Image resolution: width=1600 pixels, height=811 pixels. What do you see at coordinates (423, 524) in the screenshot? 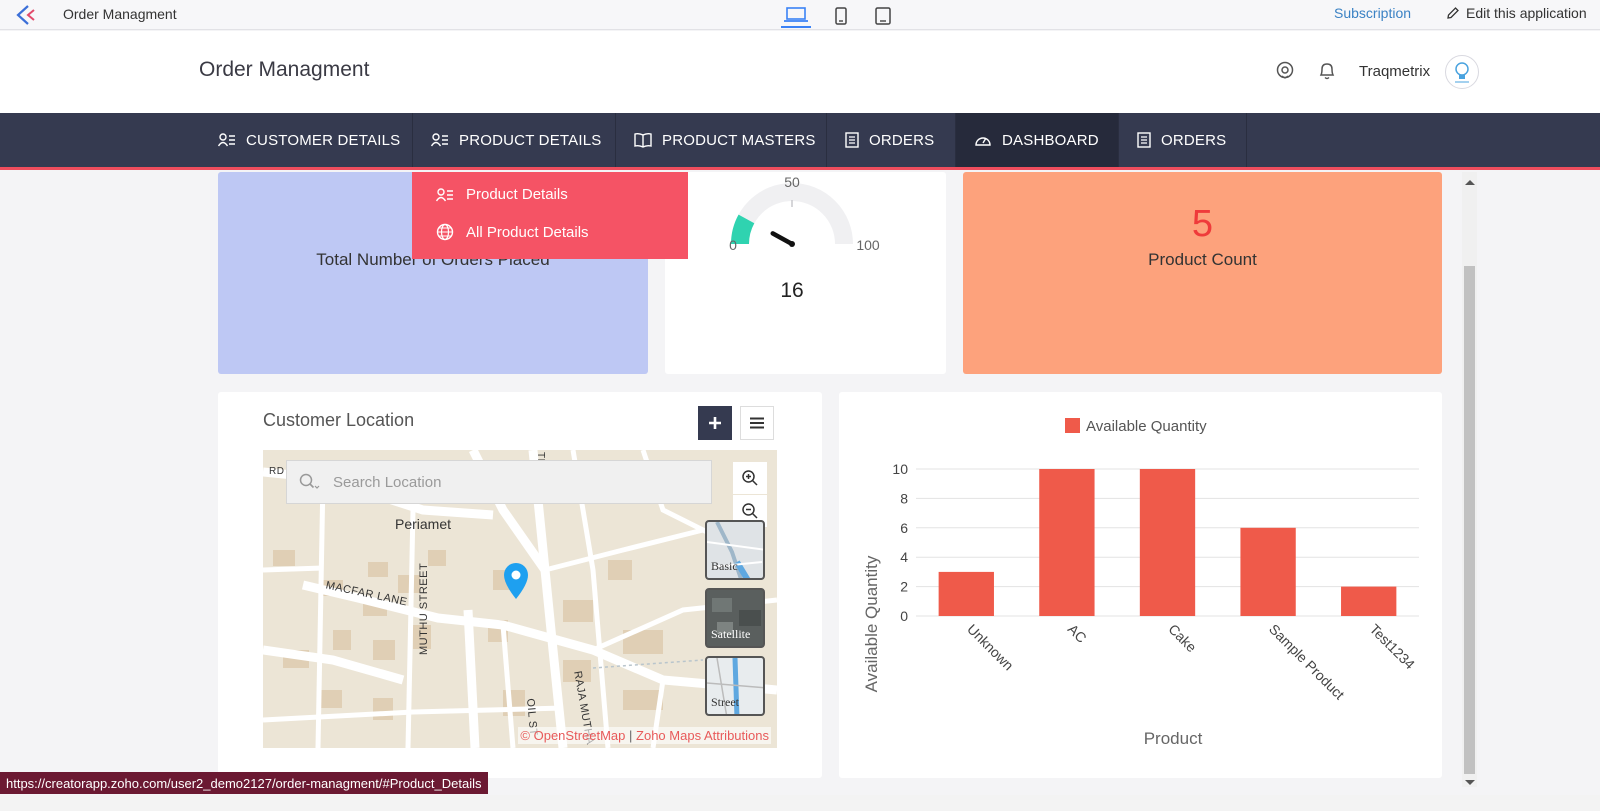
I see `map-label-periamet: Periamet` at bounding box center [423, 524].